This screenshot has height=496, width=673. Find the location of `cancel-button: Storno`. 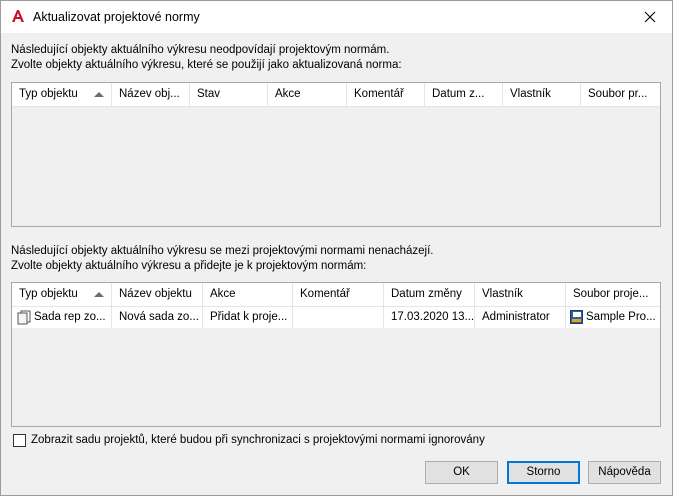

cancel-button: Storno is located at coordinates (543, 472).